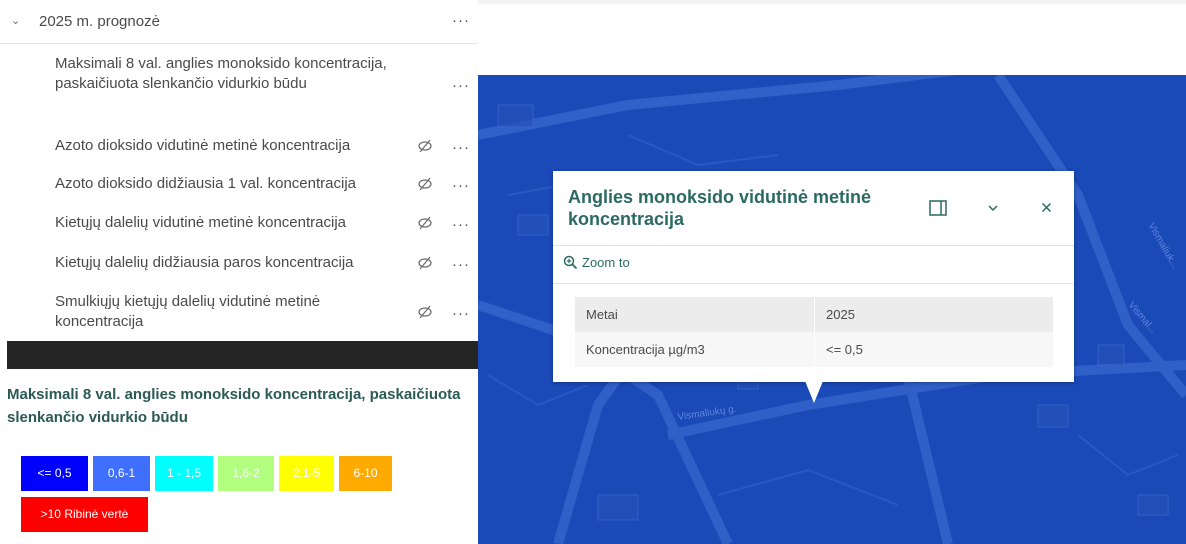  Describe the element at coordinates (242, 355) in the screenshot. I see `legend-header-bar` at that location.